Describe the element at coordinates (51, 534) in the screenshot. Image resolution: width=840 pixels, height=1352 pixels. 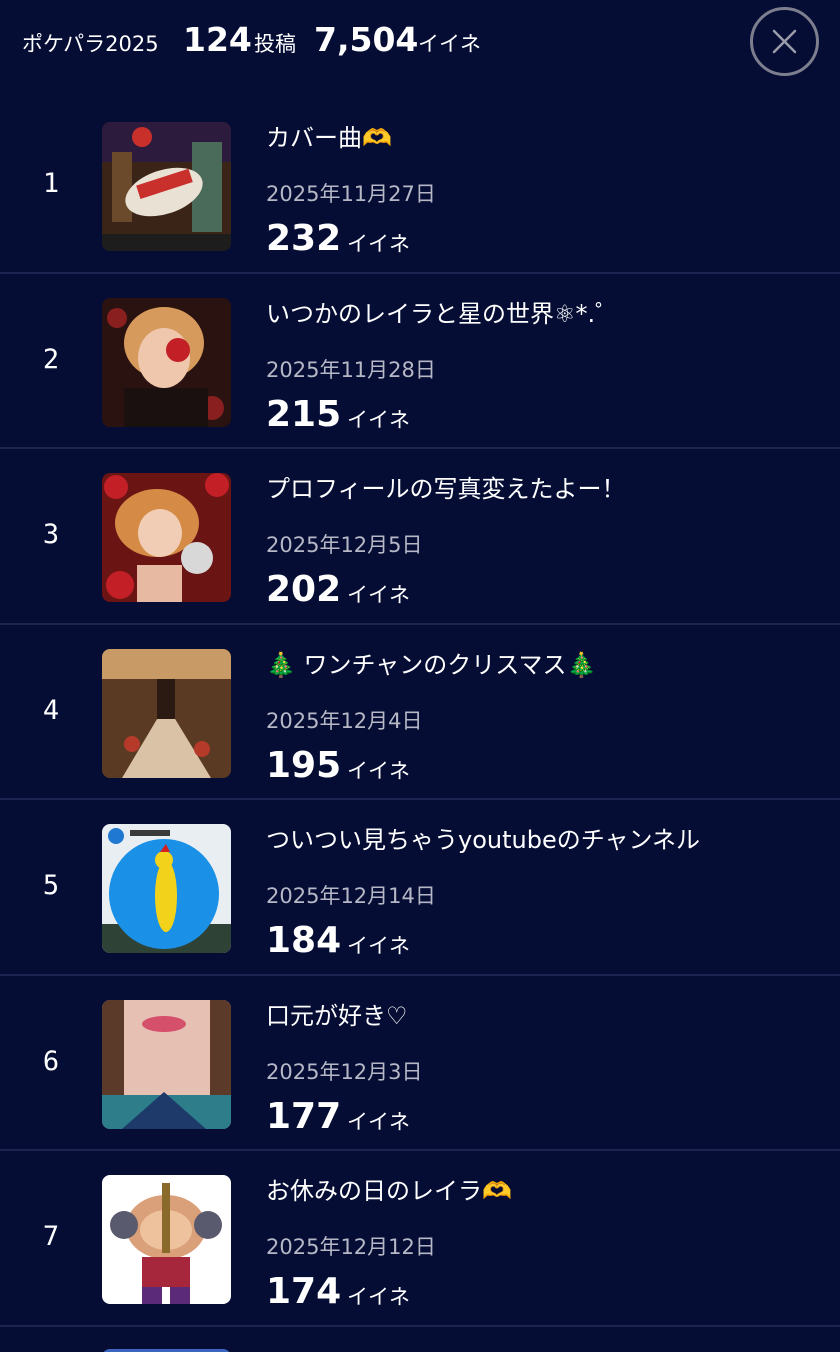
I see `rank-number: 3` at that location.